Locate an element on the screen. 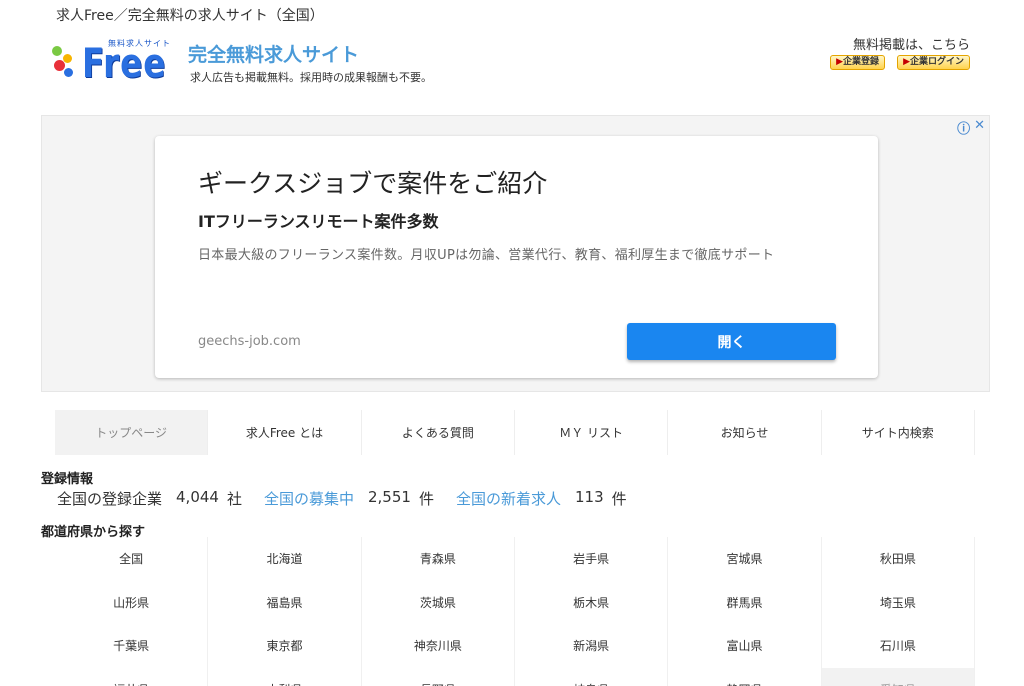 This screenshot has width=1024, height=686. ad-headline: ギークスジョブで案件をご紹介 is located at coordinates (372, 182).